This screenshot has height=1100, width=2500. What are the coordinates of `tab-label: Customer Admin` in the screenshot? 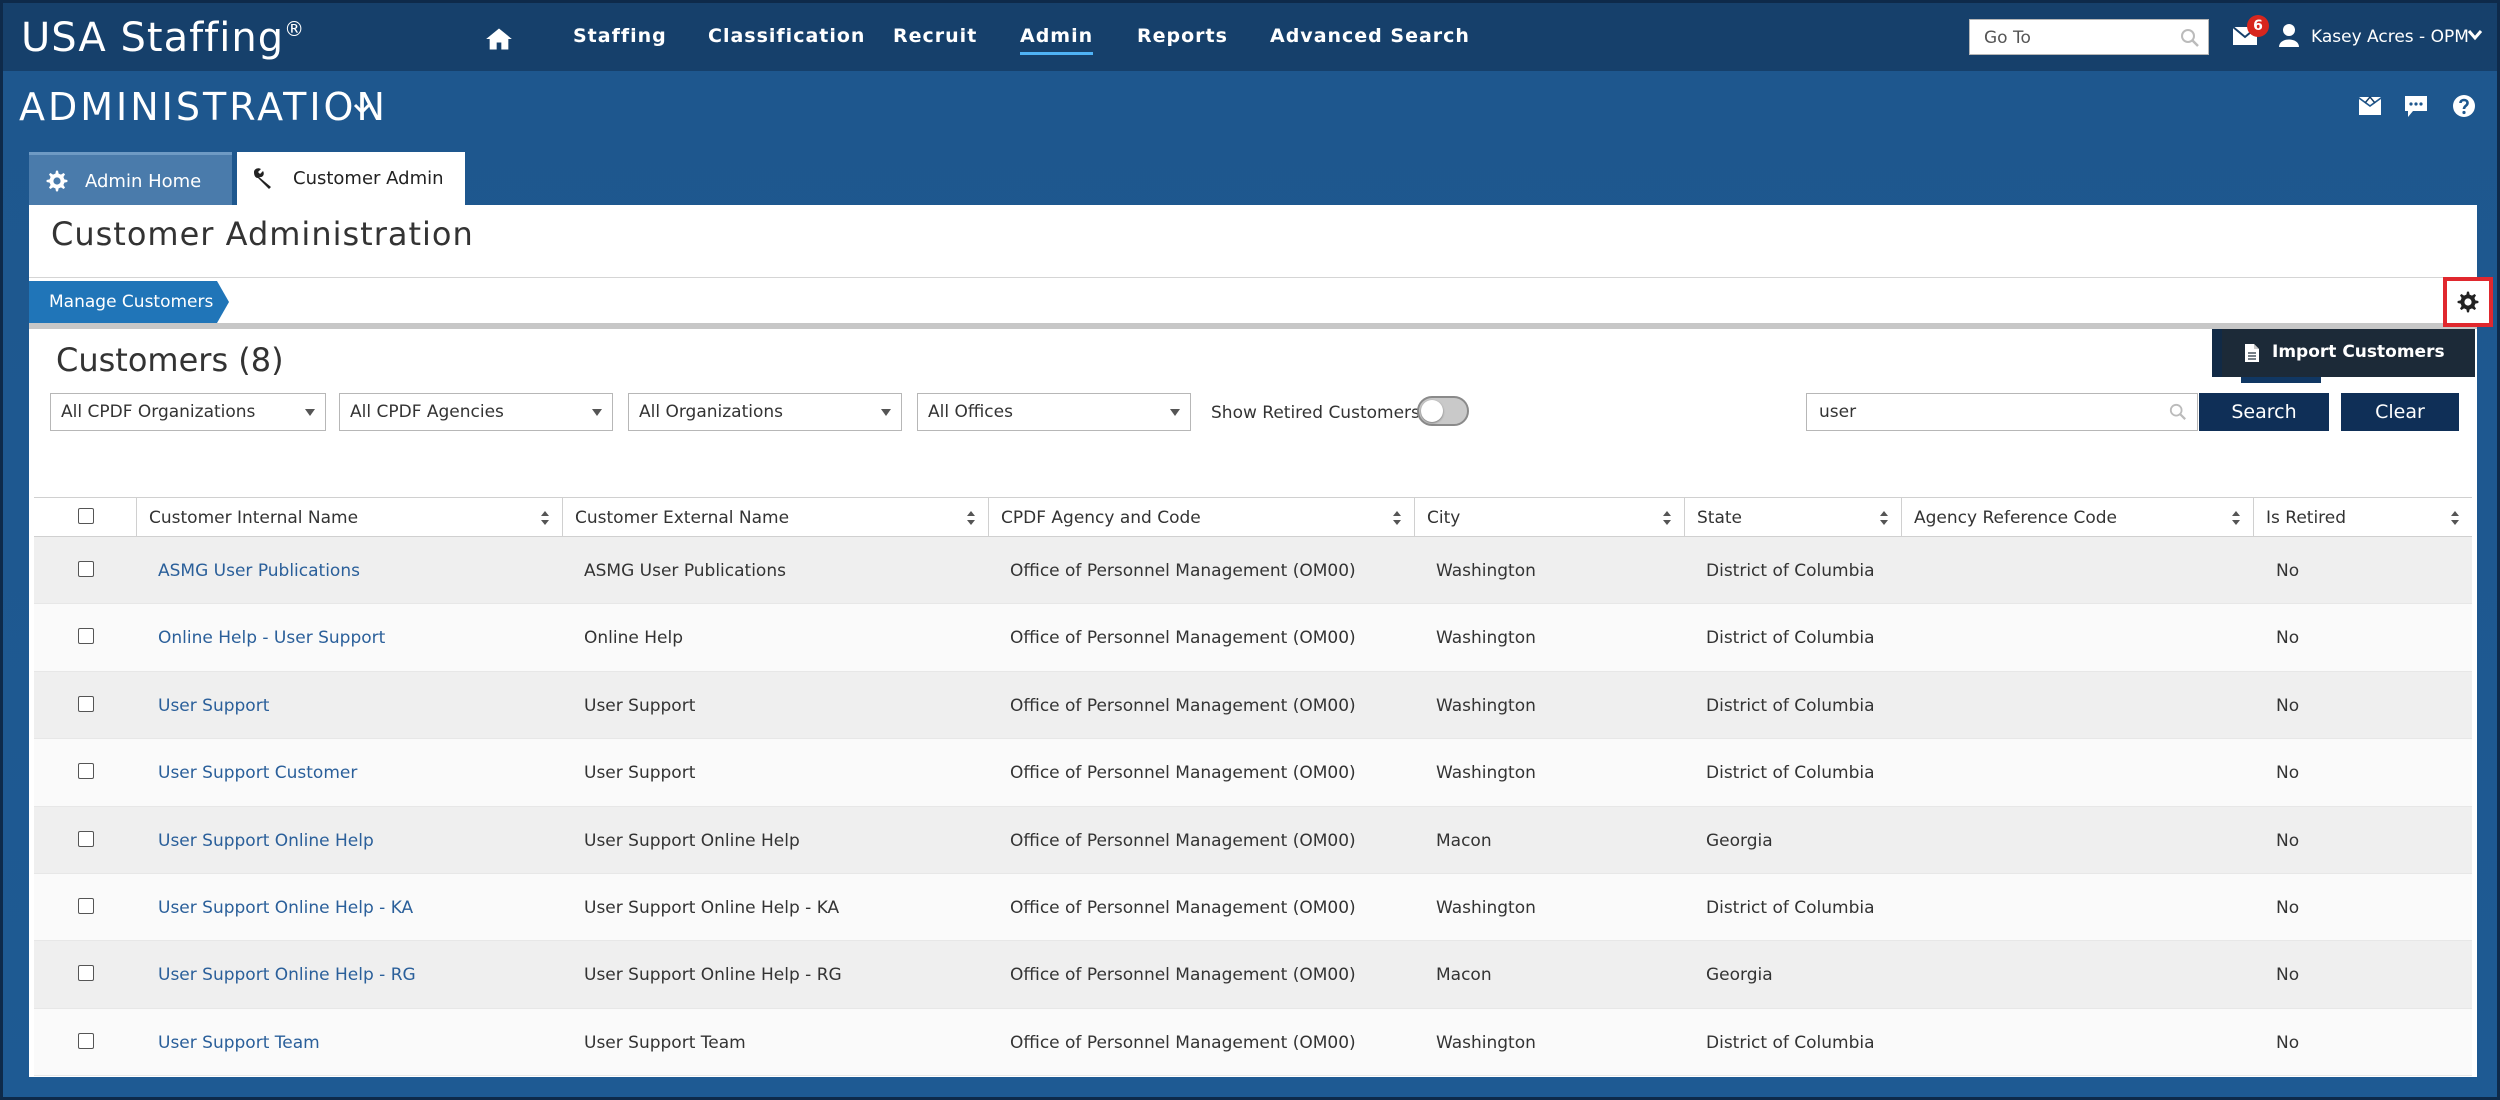 It's located at (368, 178).